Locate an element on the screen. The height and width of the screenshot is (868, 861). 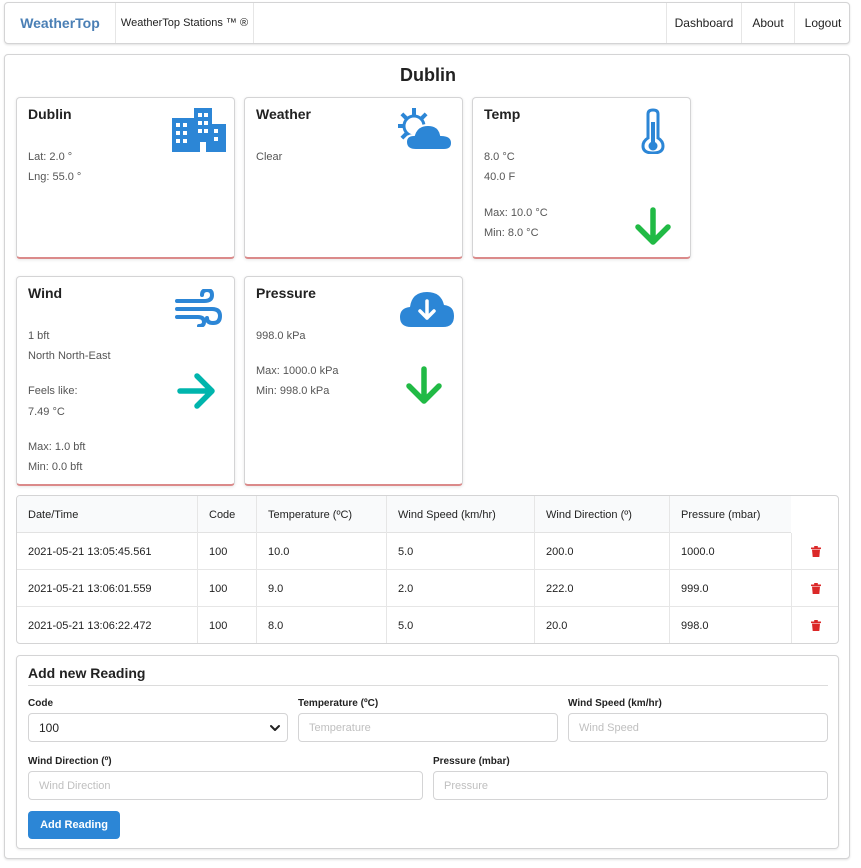
cell-wind-direction: 222.0 is located at coordinates (601, 588).